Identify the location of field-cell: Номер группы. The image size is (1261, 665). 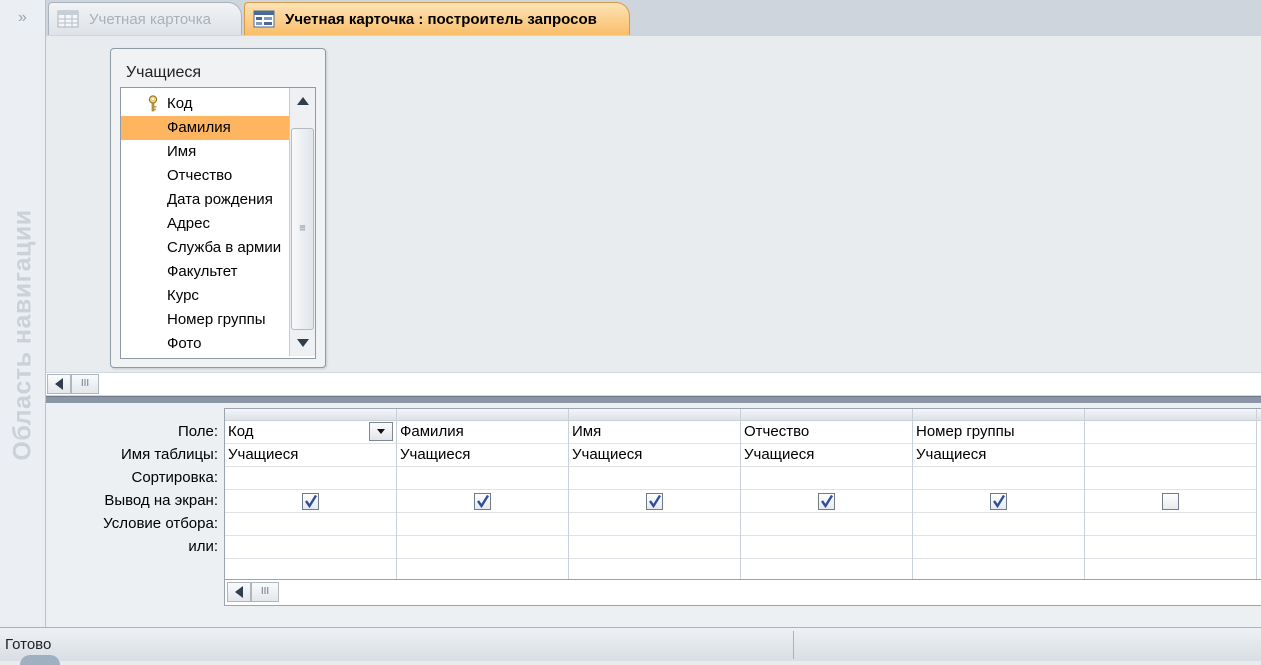
(998, 432).